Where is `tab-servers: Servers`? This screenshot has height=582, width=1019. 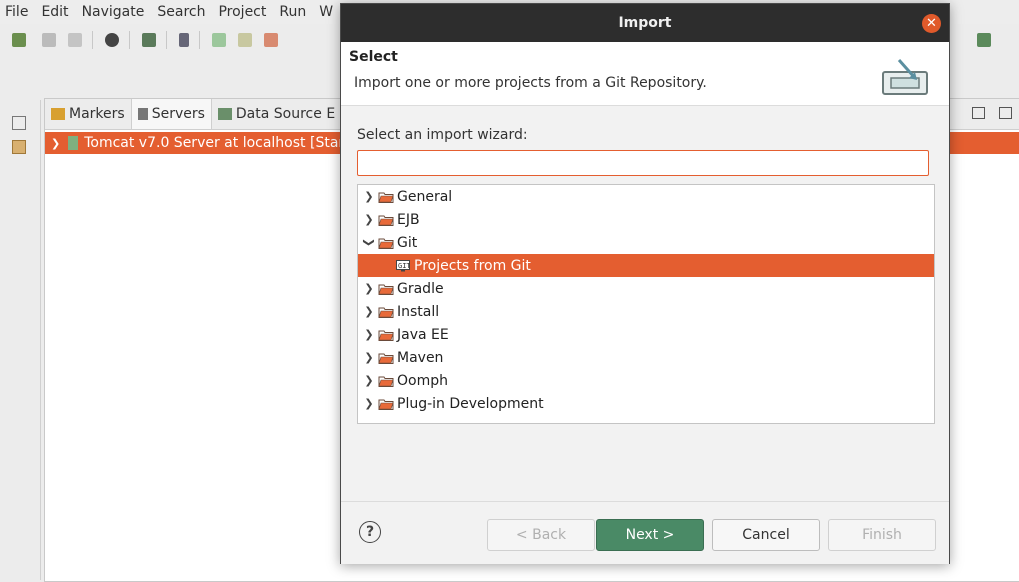 tab-servers: Servers is located at coordinates (171, 114).